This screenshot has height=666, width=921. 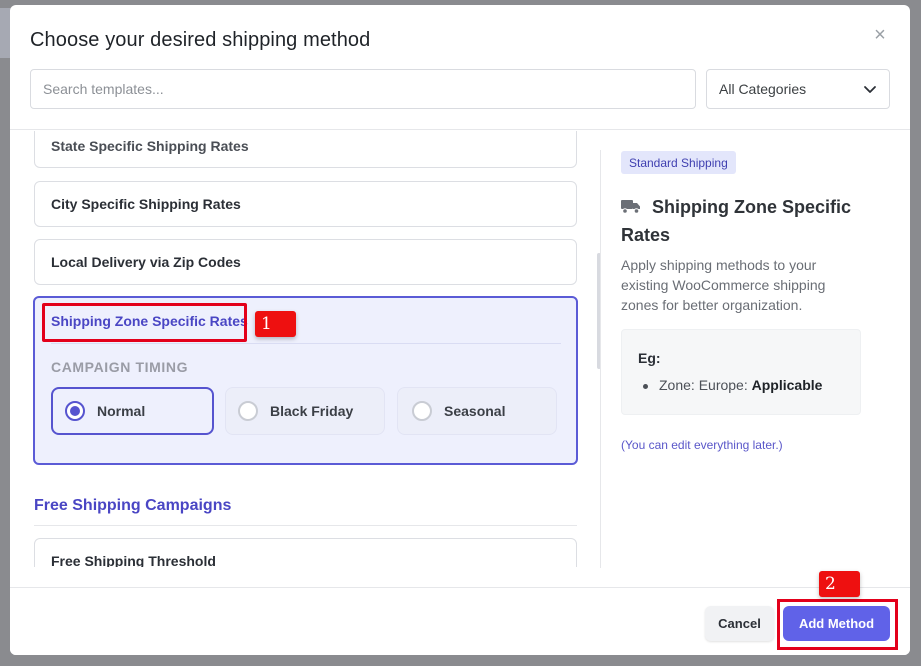 I want to click on list-item-local-delivery: Local Delivery via Zip Codes, so click(x=305, y=262).